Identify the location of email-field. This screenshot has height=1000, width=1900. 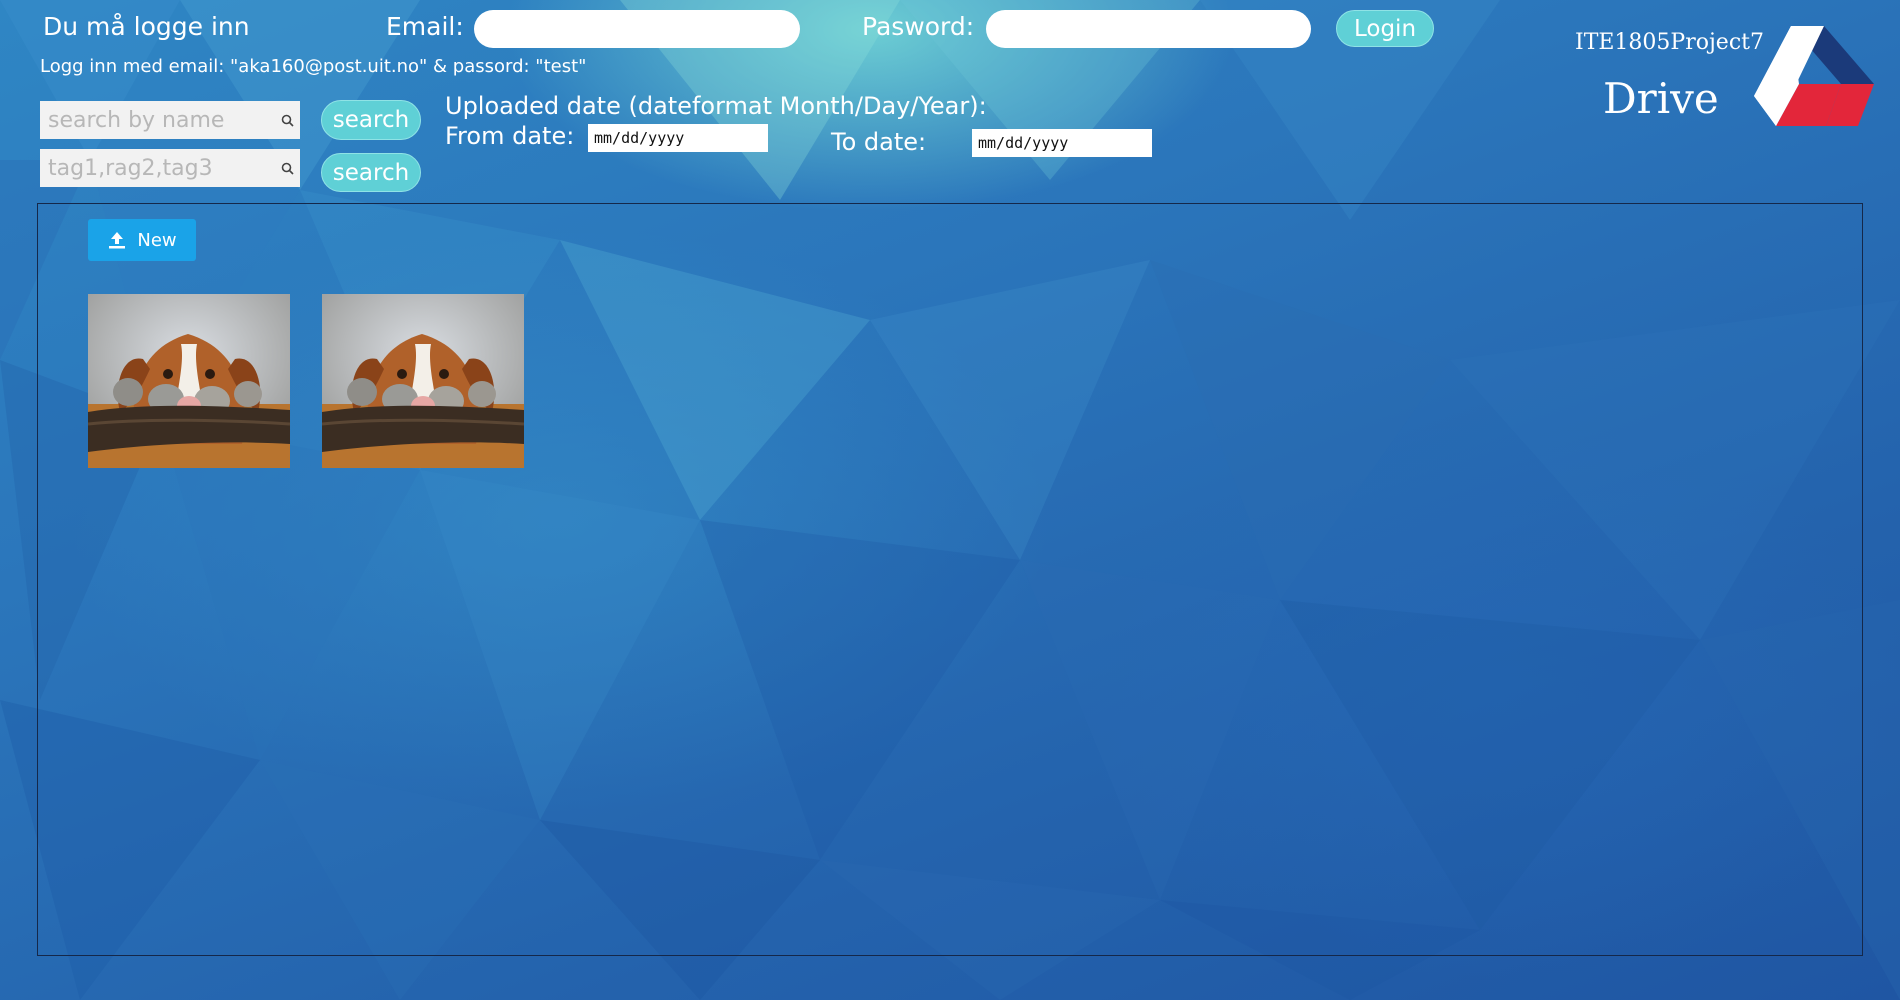
(637, 29).